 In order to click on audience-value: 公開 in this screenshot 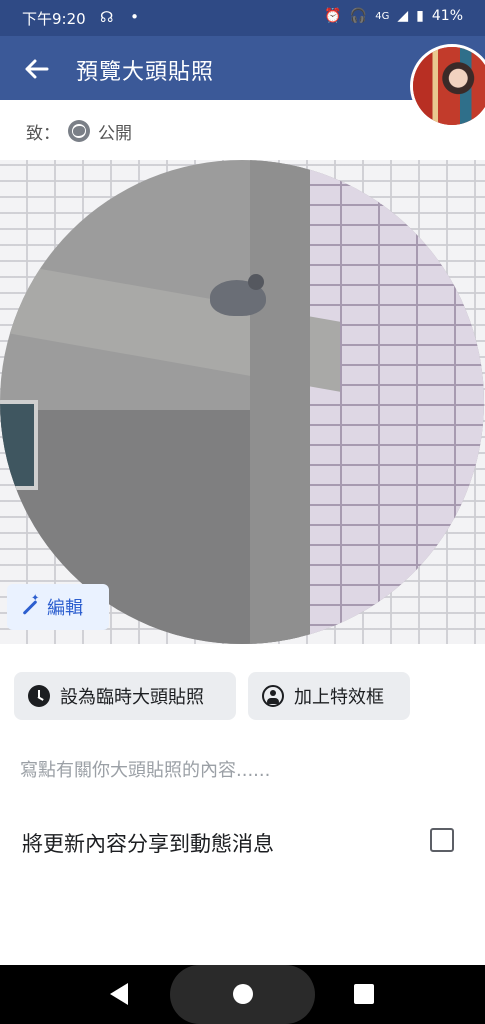, I will do `click(115, 133)`.